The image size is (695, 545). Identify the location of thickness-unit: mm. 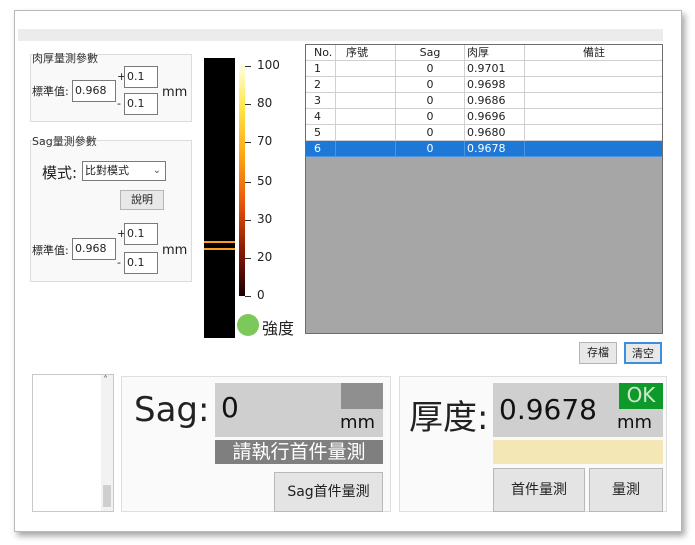
(635, 422).